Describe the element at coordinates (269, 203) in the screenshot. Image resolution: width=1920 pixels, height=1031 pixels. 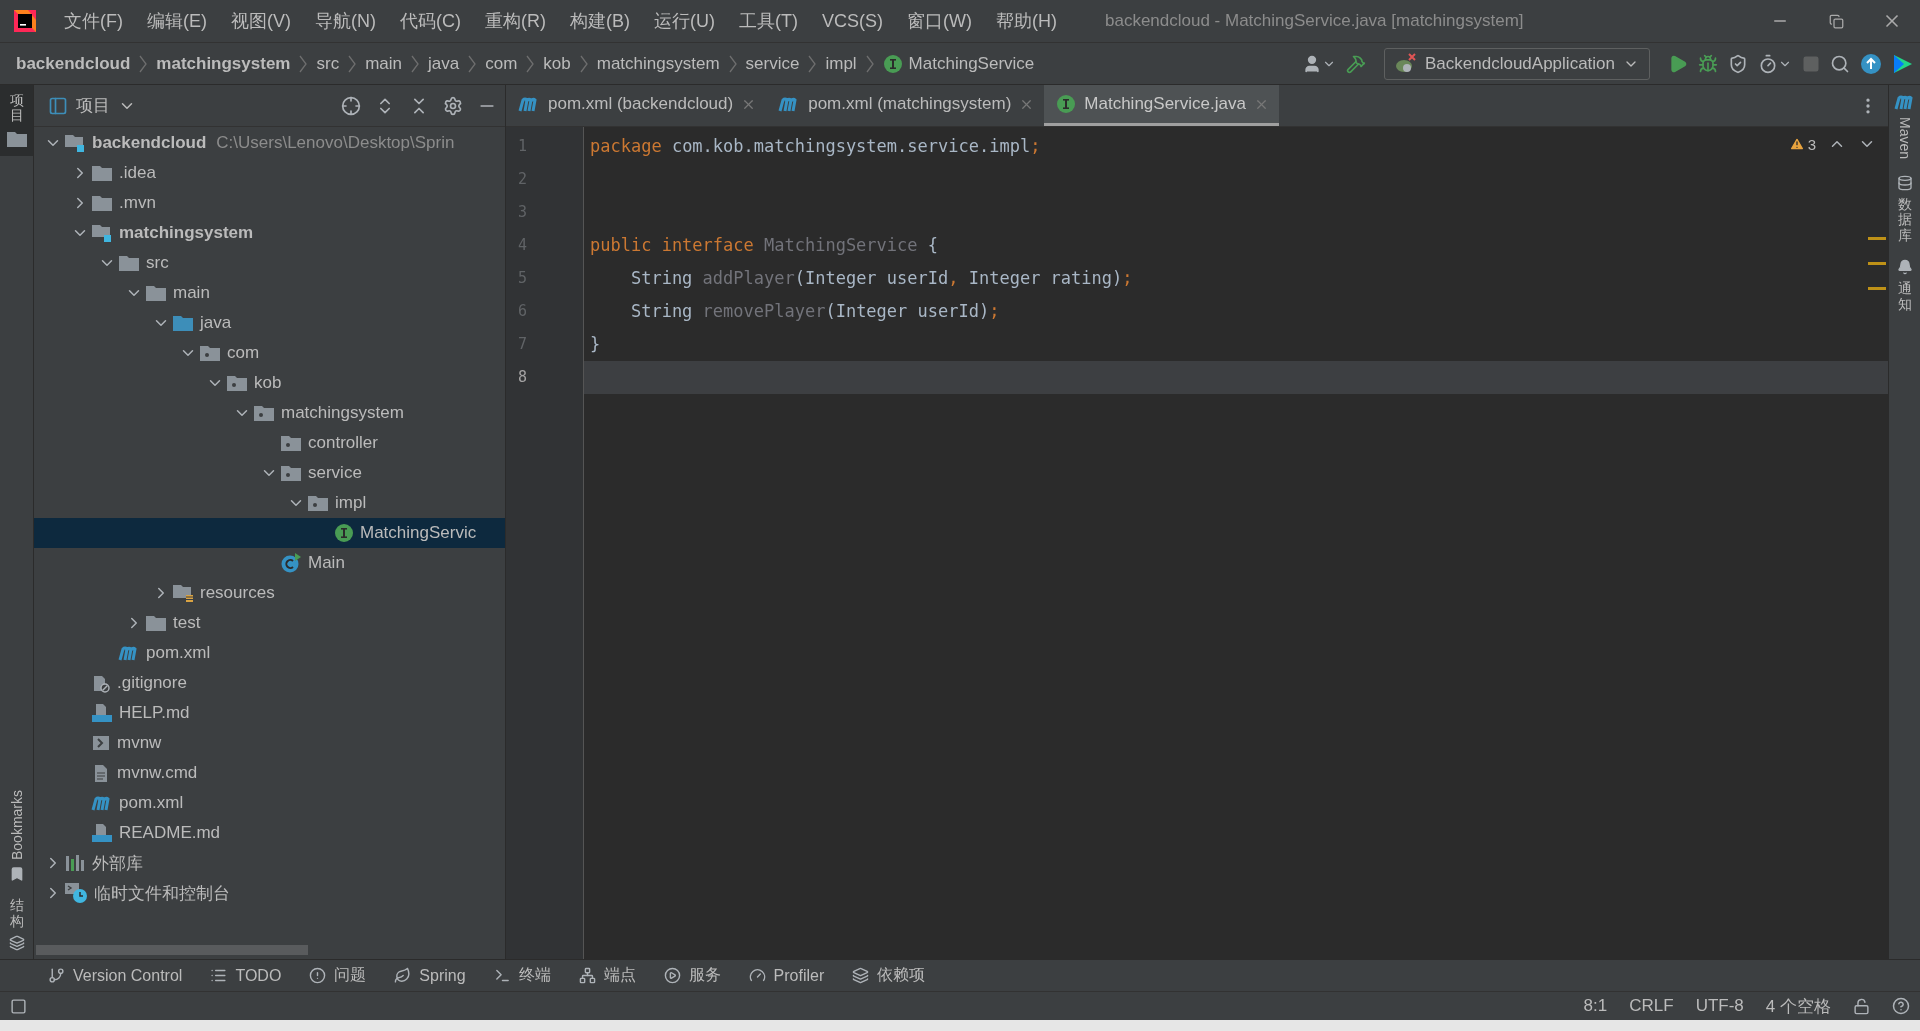
I see `tree-item: .mvn` at that location.